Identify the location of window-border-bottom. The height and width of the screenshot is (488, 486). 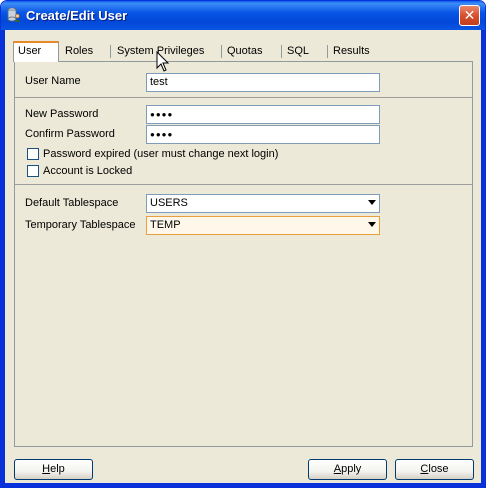
(243, 485).